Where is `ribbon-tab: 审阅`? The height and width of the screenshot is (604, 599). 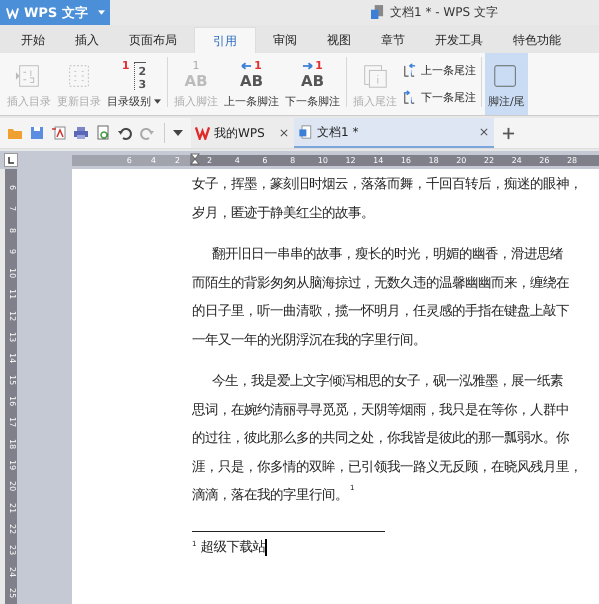
ribbon-tab: 审阅 is located at coordinates (285, 40).